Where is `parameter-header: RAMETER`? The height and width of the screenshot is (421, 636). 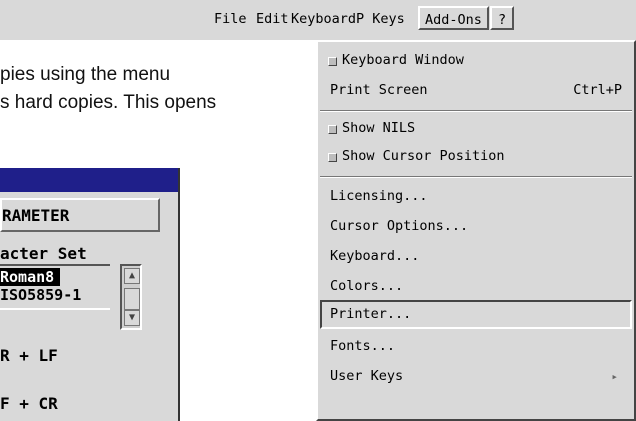 parameter-header: RAMETER is located at coordinates (36, 215).